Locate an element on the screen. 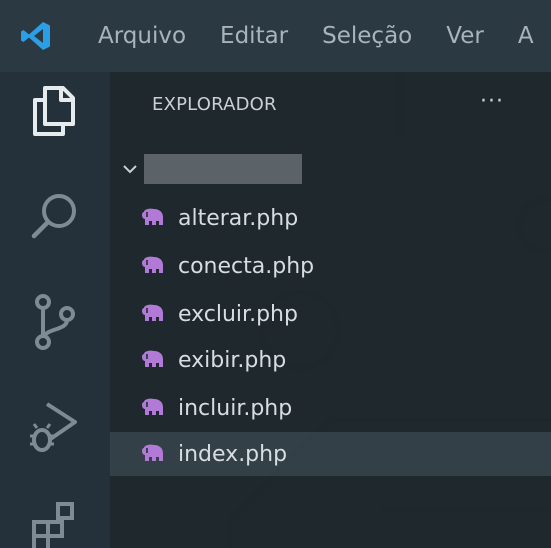 The image size is (551, 548). file-name: incluir.php is located at coordinates (235, 408).